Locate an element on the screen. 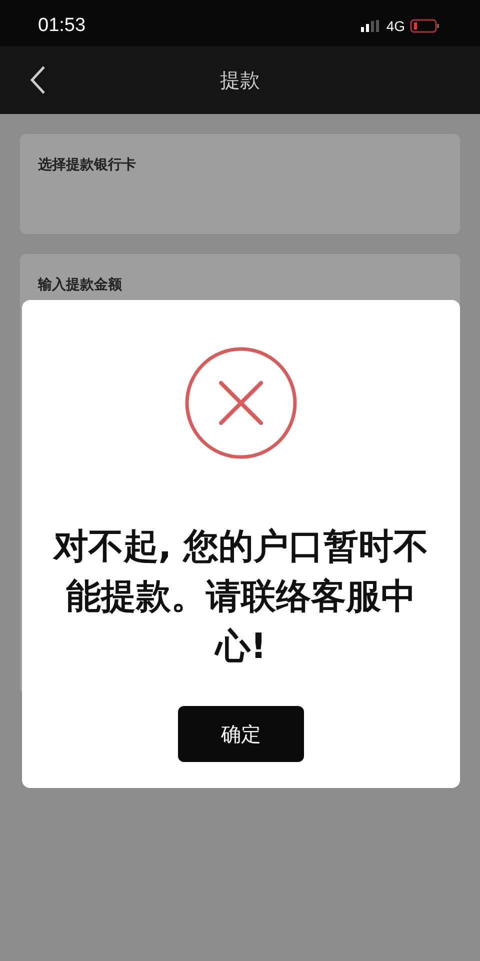  battery-icon is located at coordinates (425, 26).